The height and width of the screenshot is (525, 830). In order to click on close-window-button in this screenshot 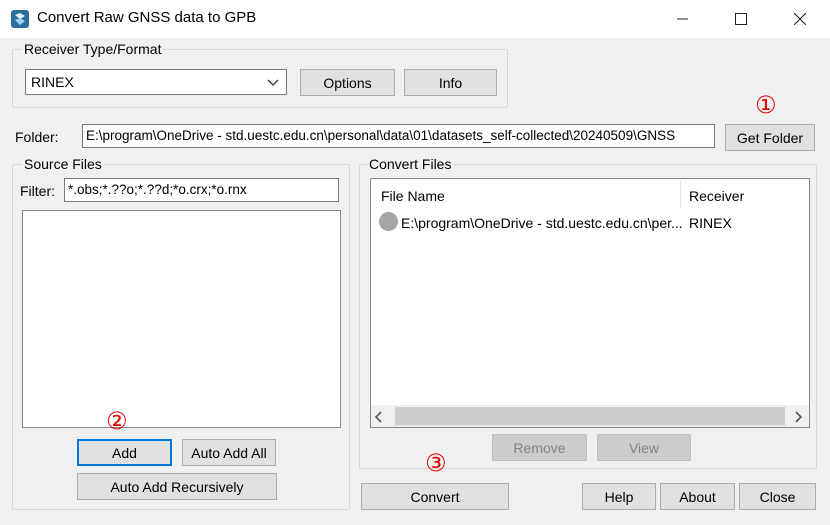, I will do `click(800, 19)`.